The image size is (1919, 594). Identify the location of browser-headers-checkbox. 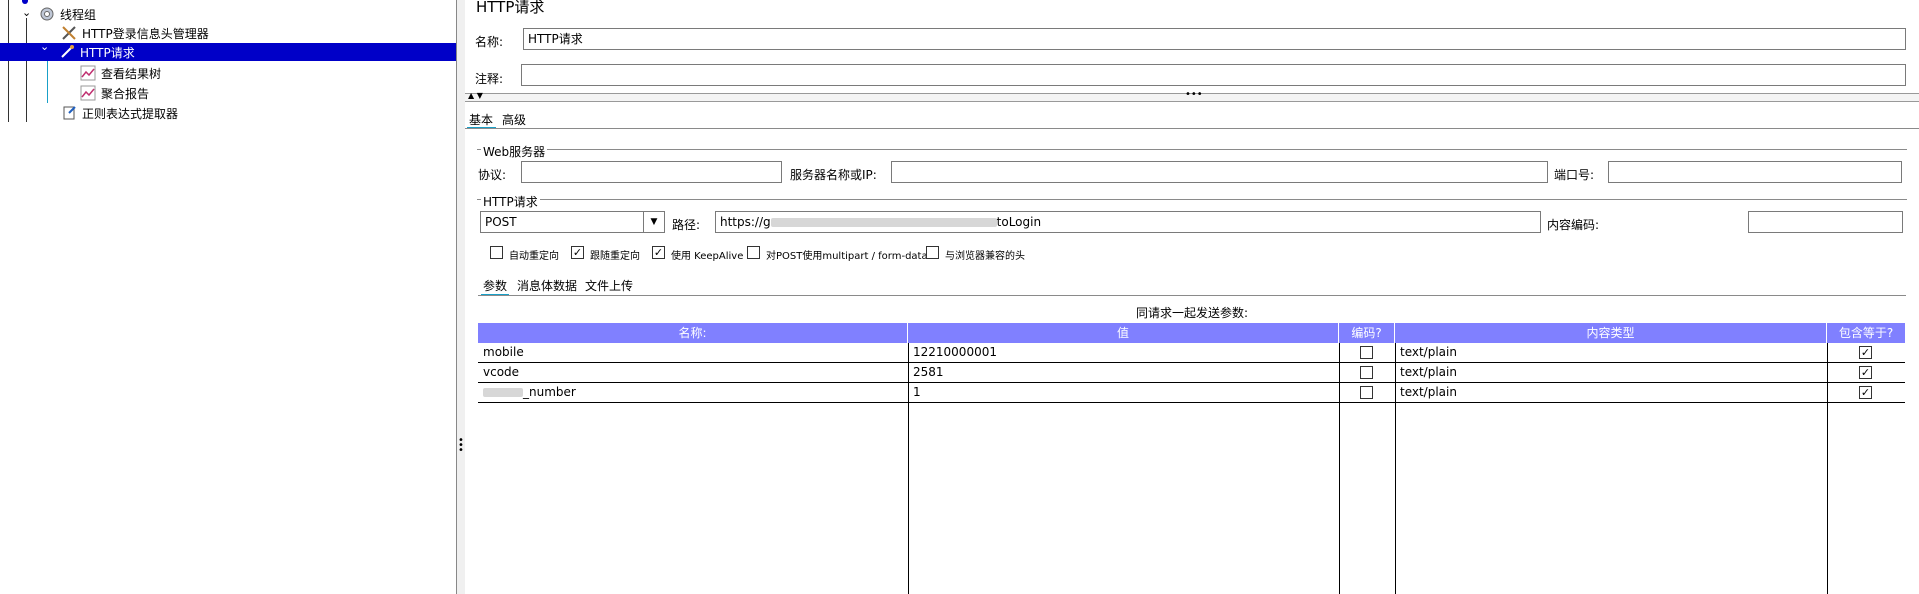
(932, 252).